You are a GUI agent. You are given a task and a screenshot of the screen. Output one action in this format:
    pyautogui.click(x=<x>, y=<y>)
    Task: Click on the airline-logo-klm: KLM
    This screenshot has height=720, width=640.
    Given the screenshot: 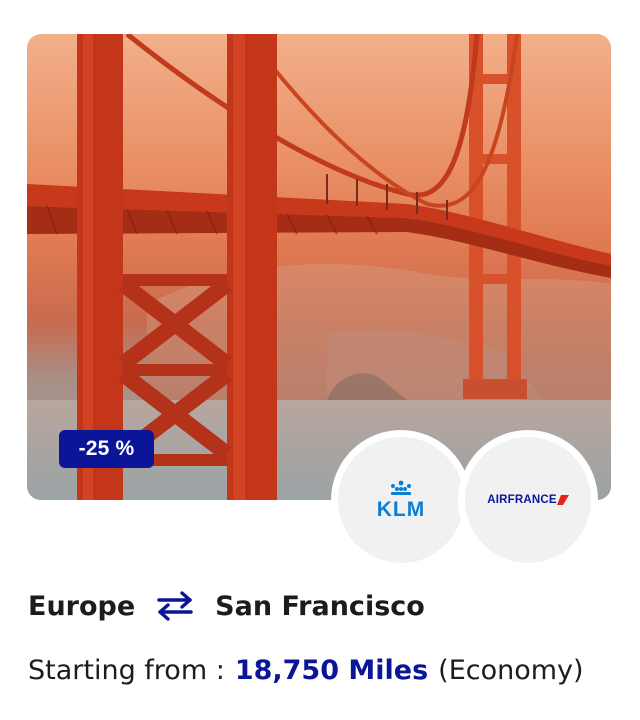 What is the action you would take?
    pyautogui.click(x=401, y=500)
    